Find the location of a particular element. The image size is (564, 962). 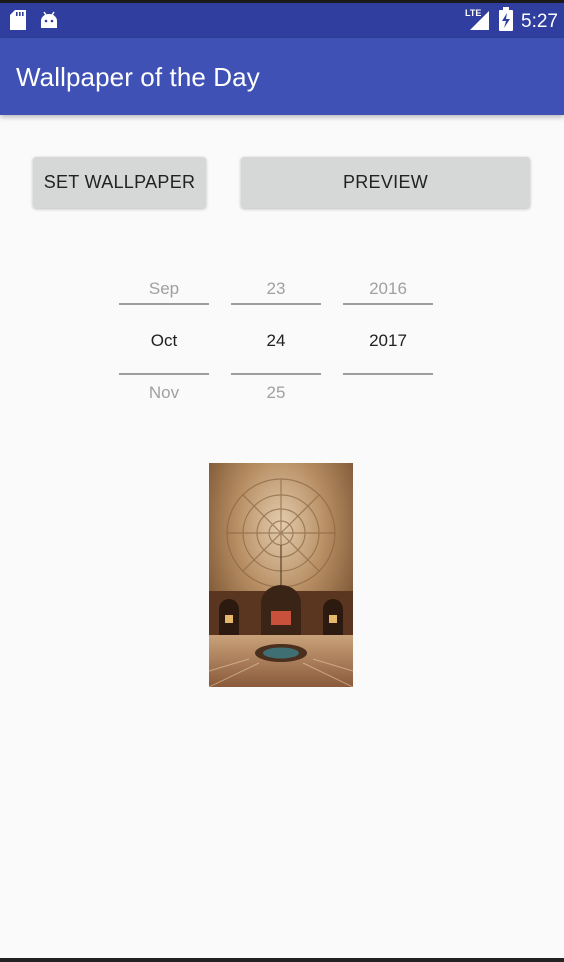

month-divider-bottom is located at coordinates (164, 374).